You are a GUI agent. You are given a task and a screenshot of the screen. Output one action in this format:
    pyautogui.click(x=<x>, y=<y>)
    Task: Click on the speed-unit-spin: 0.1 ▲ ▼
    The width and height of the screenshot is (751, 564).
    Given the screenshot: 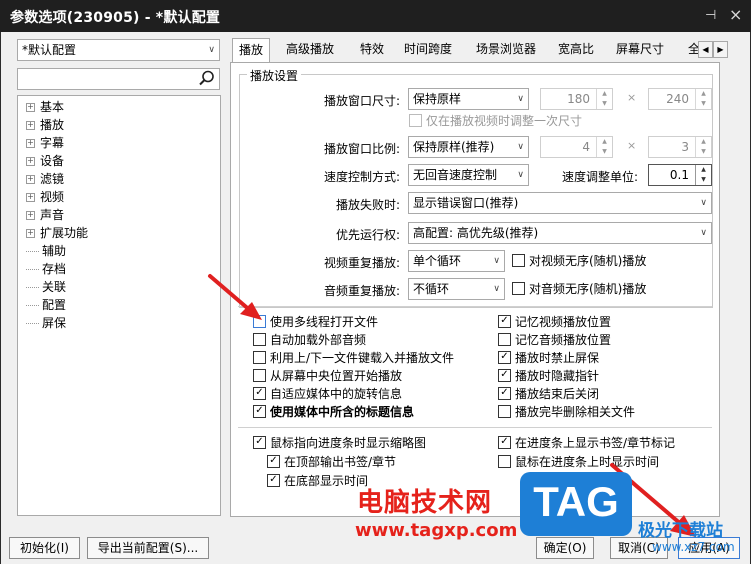 What is the action you would take?
    pyautogui.click(x=680, y=175)
    